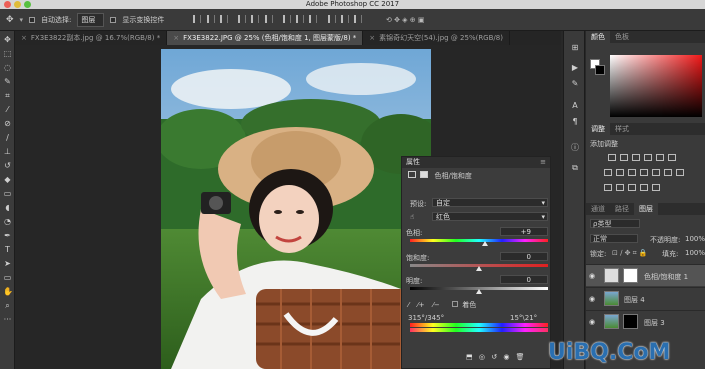 The image size is (705, 369). I want to click on brush-settings-icon: ✎, so click(575, 84).